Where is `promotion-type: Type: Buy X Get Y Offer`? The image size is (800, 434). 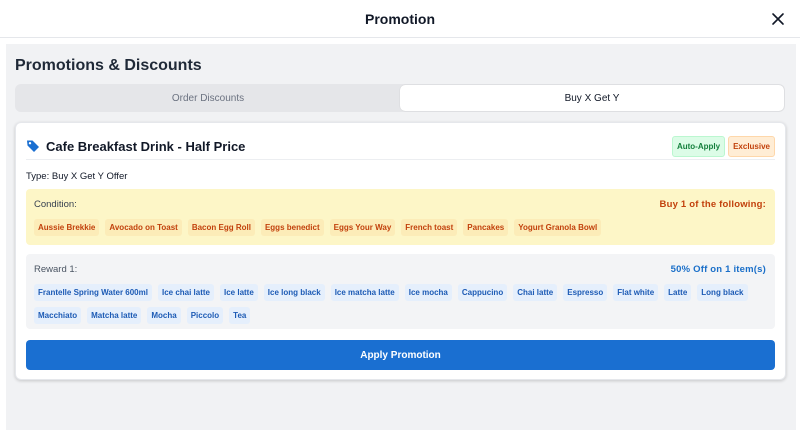 promotion-type: Type: Buy X Get Y Offer is located at coordinates (77, 176).